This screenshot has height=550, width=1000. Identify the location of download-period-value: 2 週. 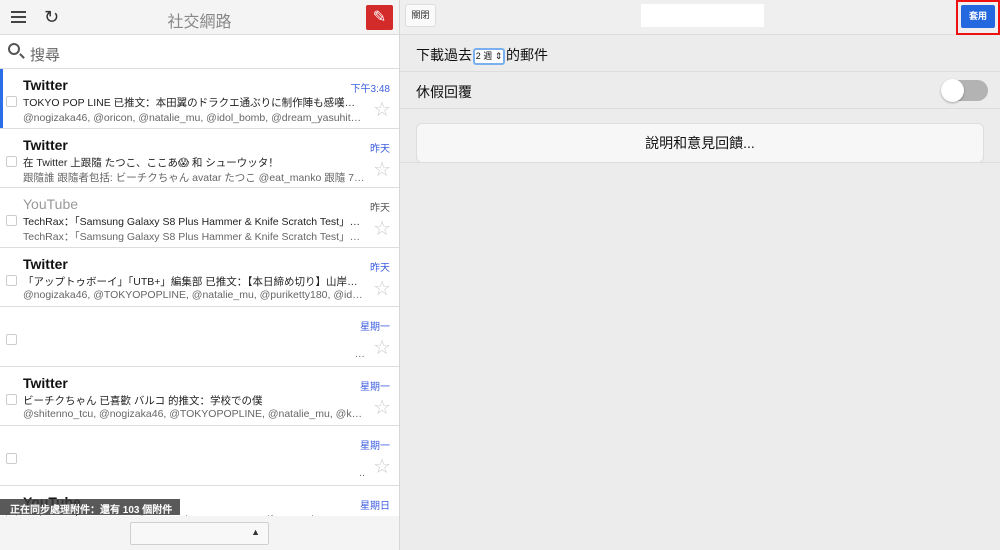
(484, 55).